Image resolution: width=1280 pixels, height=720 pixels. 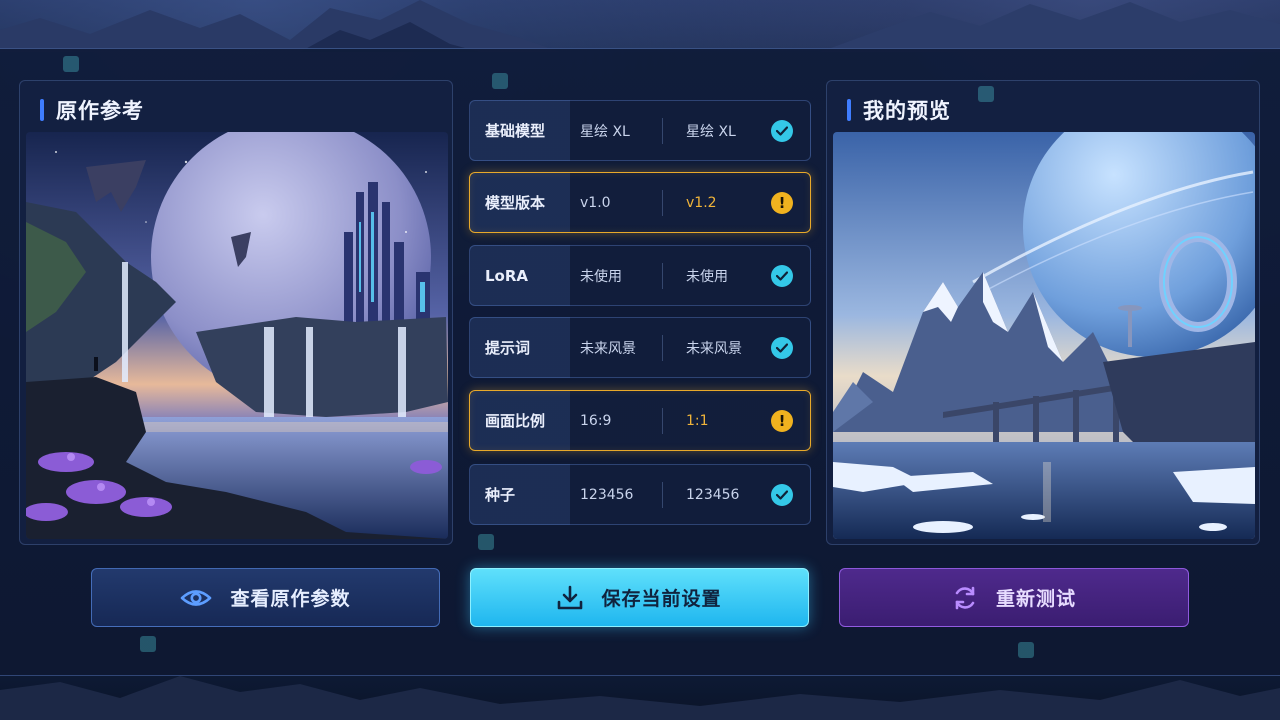 What do you see at coordinates (515, 131) in the screenshot?
I see `row-label: 基础模型` at bounding box center [515, 131].